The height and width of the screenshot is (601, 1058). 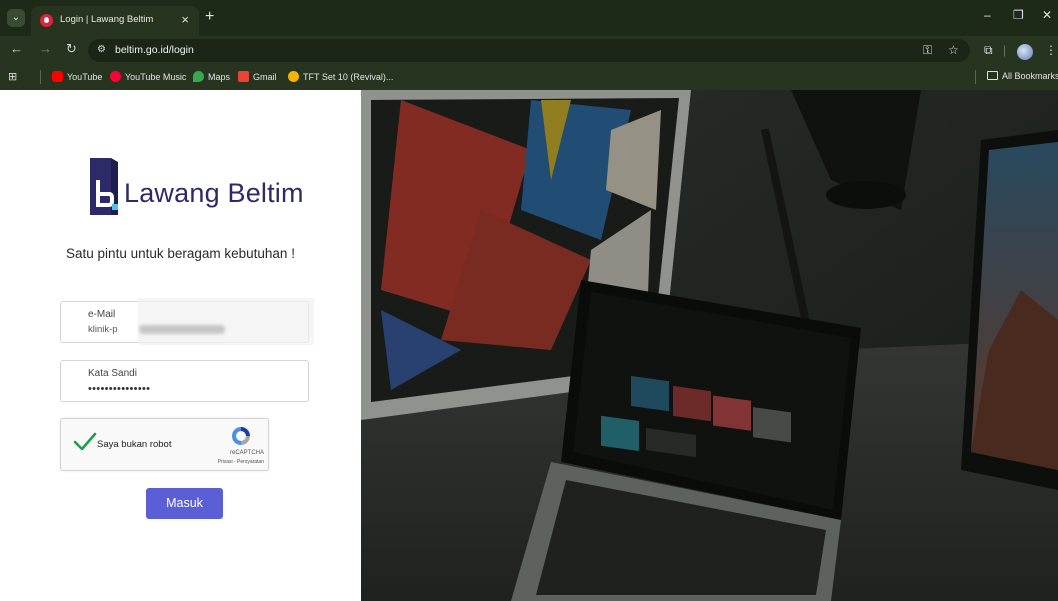 I want to click on new-tab-icon: +, so click(x=209, y=17).